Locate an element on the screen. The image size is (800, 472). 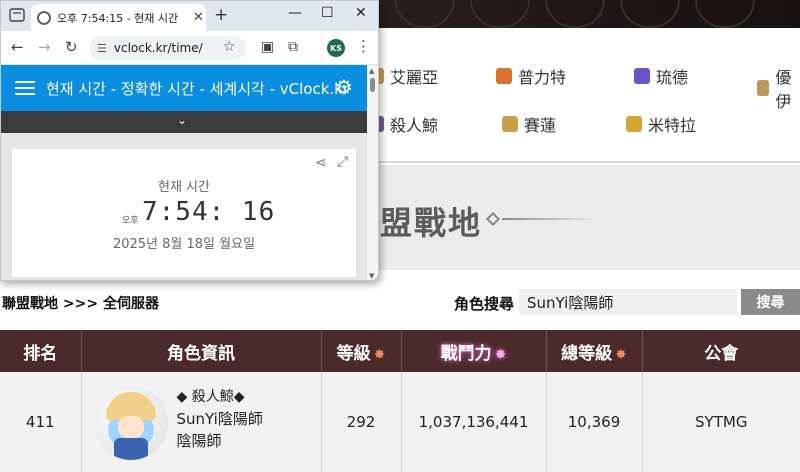
collapse-bar: ⌄ is located at coordinates (184, 122).